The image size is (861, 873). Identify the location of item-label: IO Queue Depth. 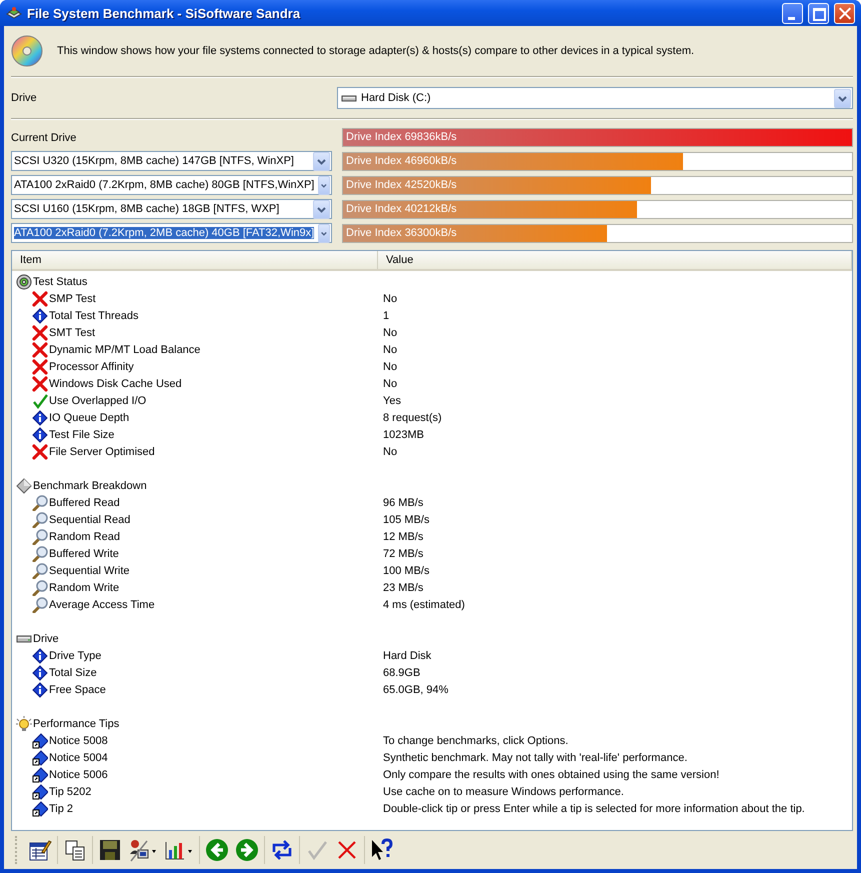
(89, 418).